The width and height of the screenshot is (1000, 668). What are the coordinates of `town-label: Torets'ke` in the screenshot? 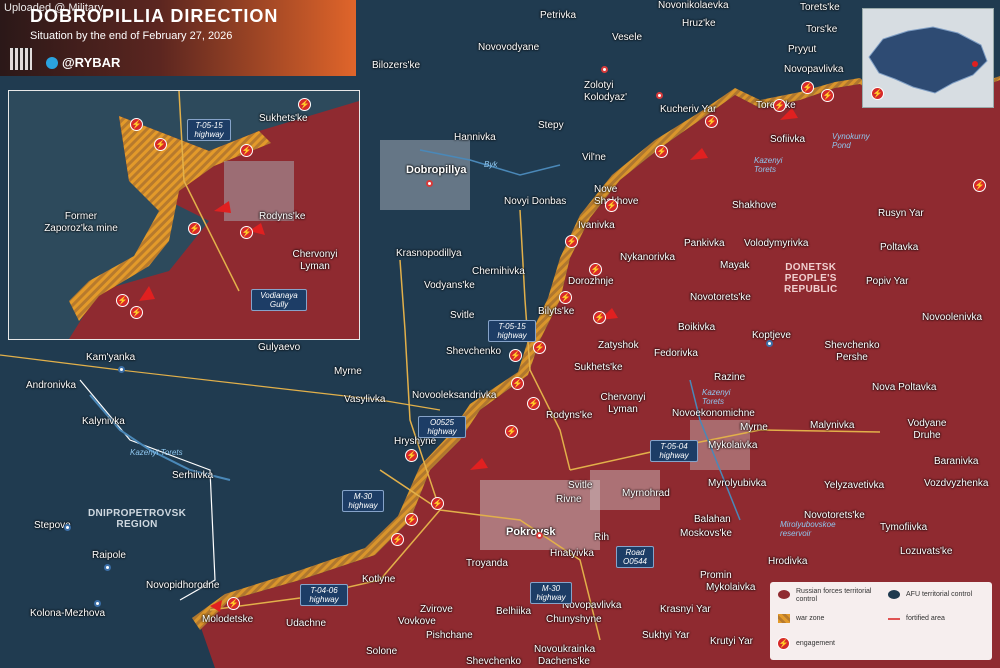 It's located at (820, 7).